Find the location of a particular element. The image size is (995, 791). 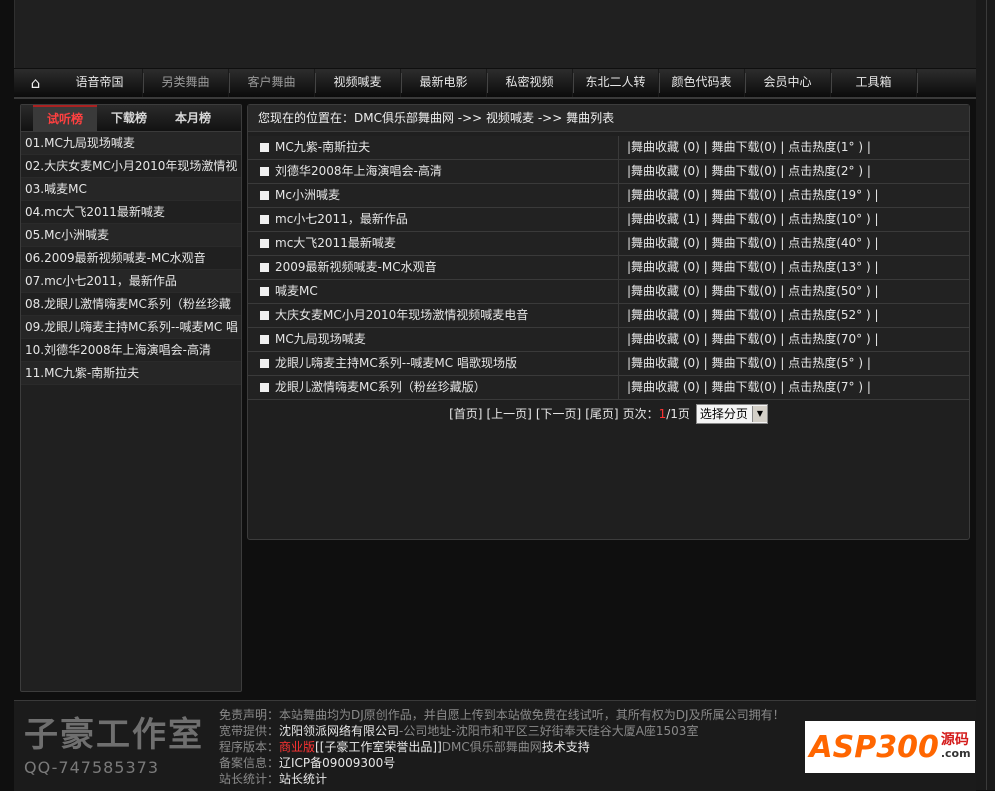

nav-item-voice-empire: 语音帝国 is located at coordinates (100, 83).